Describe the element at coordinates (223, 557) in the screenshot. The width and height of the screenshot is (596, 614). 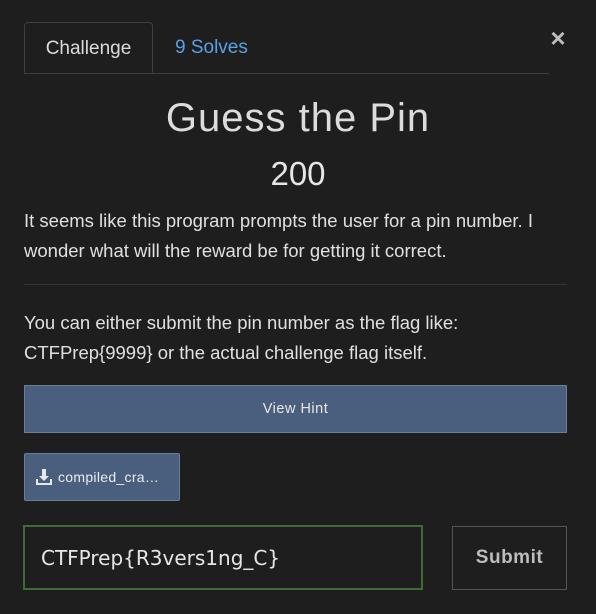
I see `flag-input` at that location.